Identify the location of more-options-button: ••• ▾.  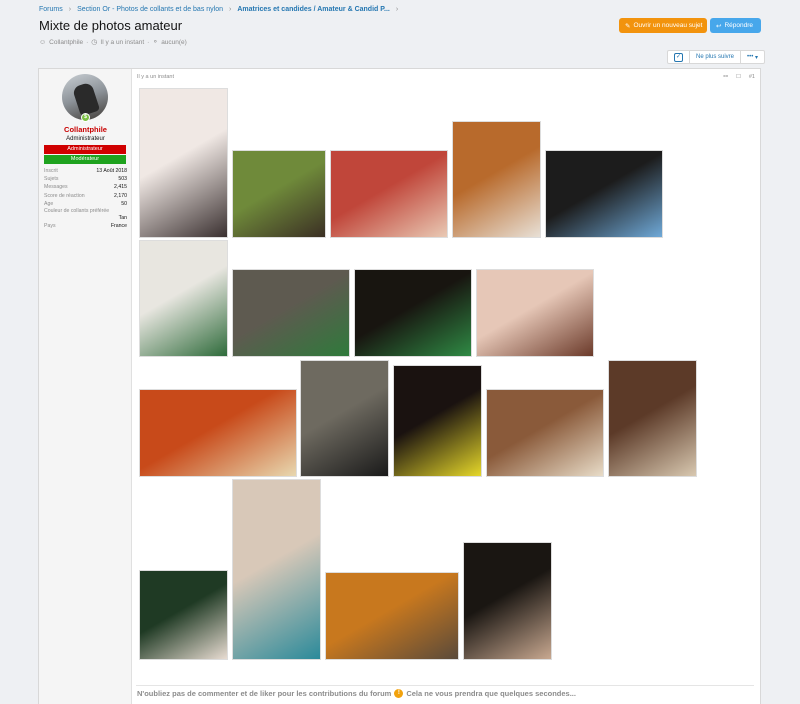
(752, 57).